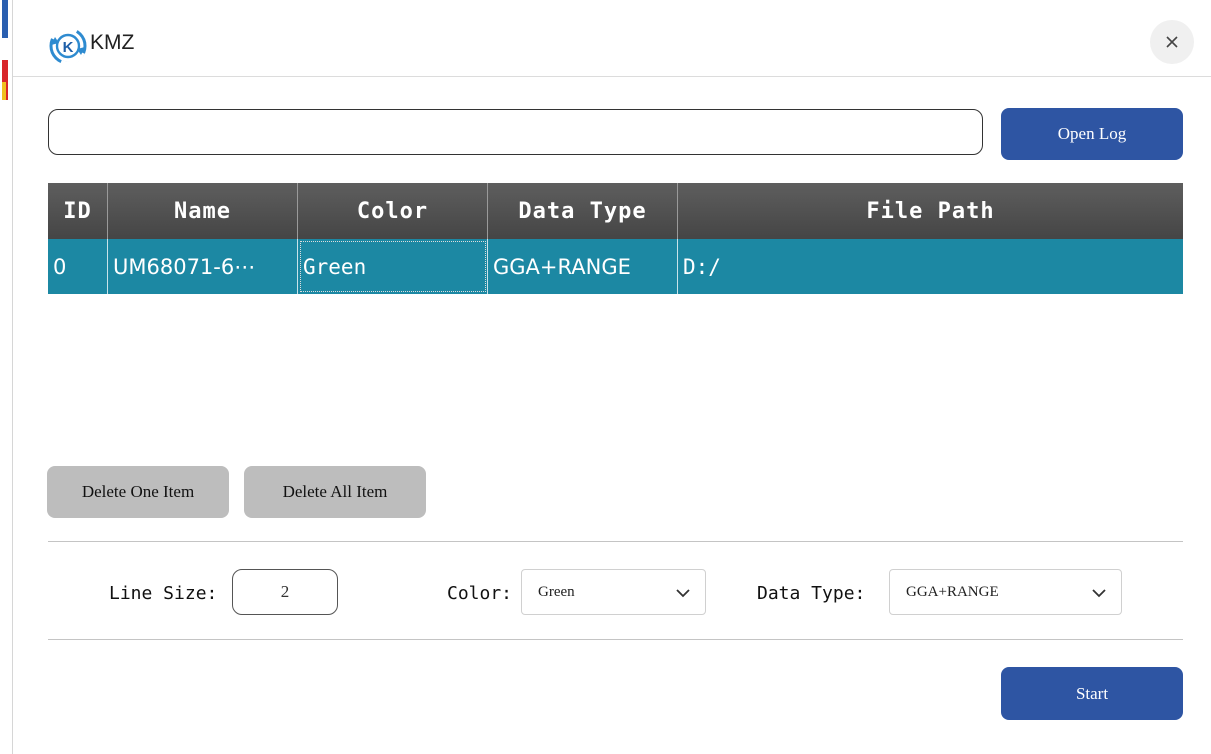  I want to click on table-row: 0 UM68071-6⋯ Green GGA+RANGE D:/, so click(615, 266).